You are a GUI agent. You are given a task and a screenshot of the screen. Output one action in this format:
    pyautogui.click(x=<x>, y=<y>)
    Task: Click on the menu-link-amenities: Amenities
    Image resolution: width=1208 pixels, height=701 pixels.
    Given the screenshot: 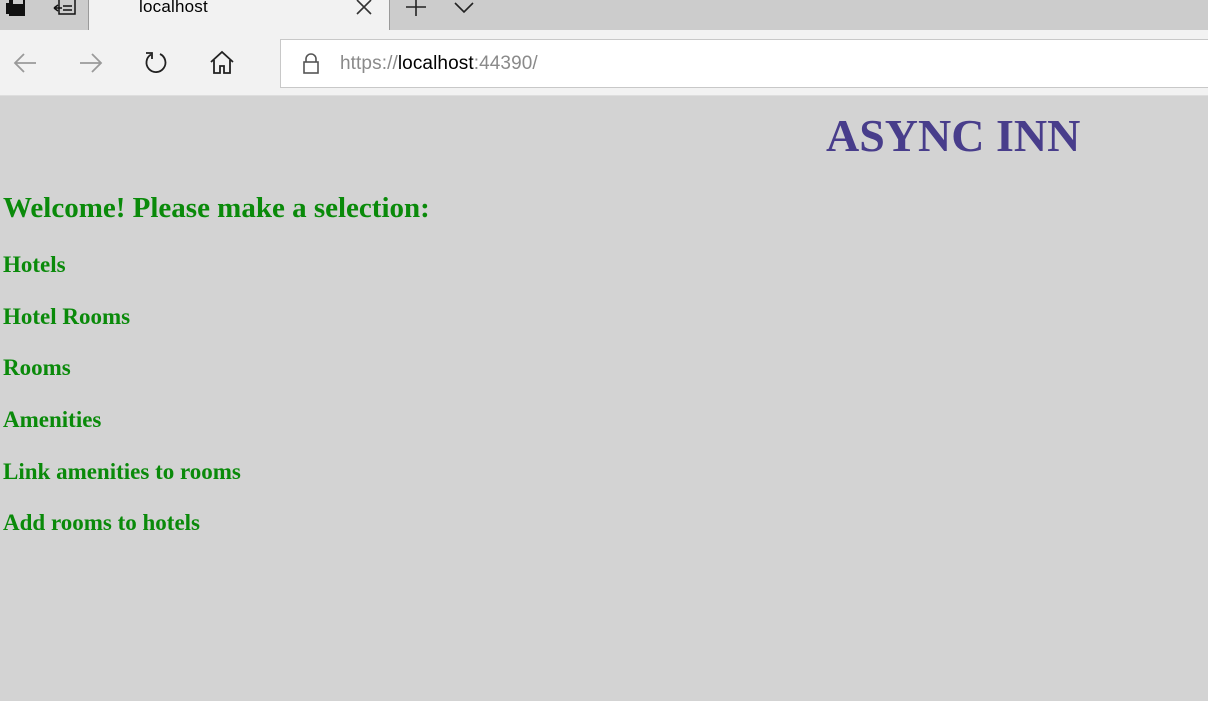 What is the action you would take?
    pyautogui.click(x=52, y=420)
    